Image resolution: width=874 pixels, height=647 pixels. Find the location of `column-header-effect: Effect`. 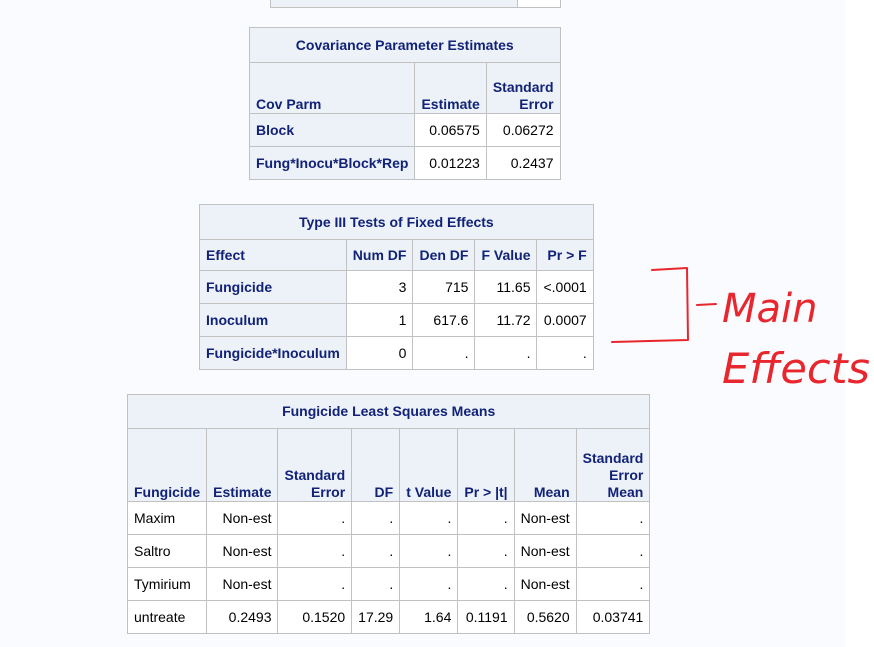

column-header-effect: Effect is located at coordinates (273, 255).